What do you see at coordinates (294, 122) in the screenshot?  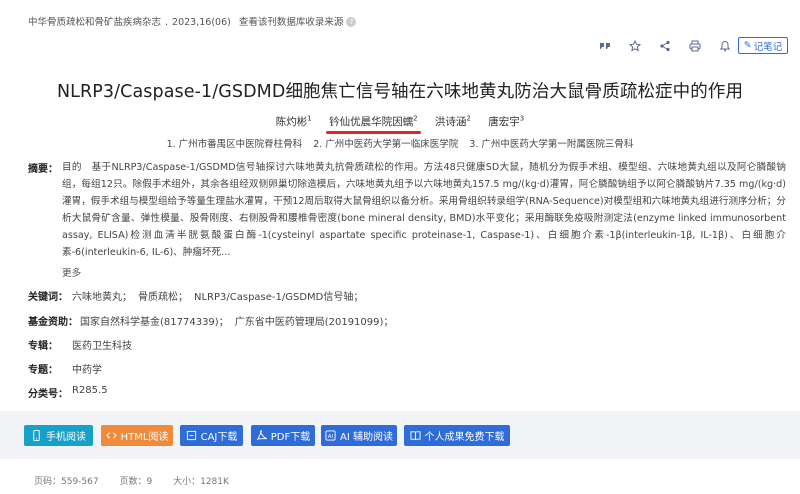 I see `author-link: 陈灼彬1` at bounding box center [294, 122].